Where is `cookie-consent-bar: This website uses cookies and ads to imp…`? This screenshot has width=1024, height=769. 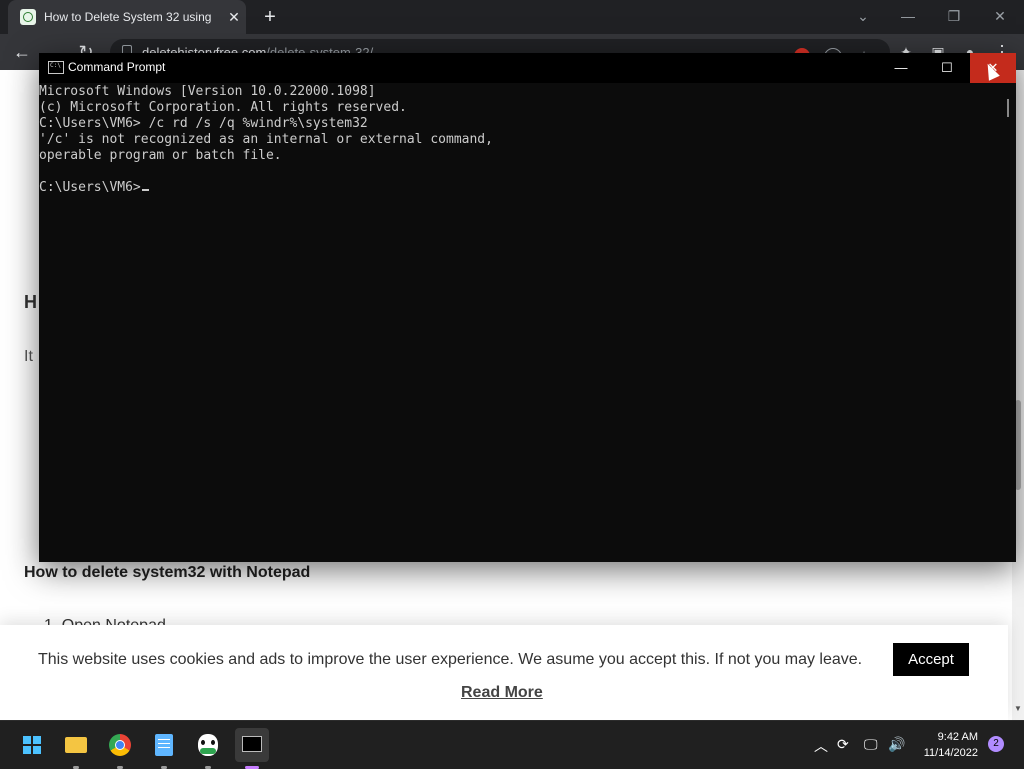 cookie-consent-bar: This website uses cookies and ads to imp… is located at coordinates (504, 672).